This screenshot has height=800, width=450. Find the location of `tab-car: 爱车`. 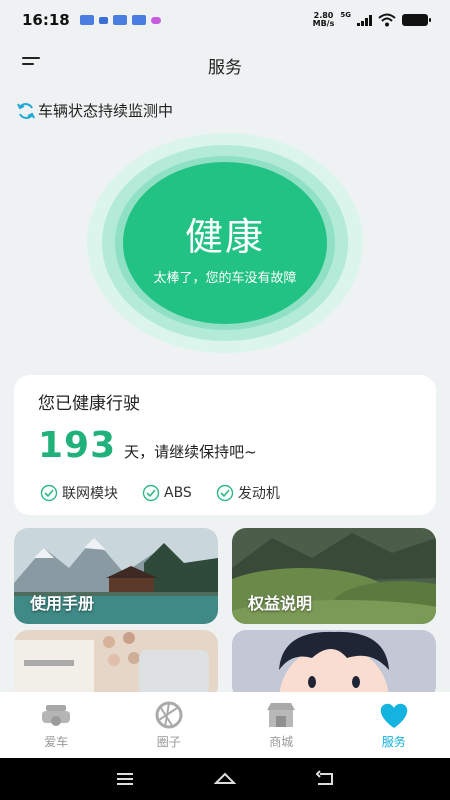

tab-car: 爱车 is located at coordinates (56, 725).